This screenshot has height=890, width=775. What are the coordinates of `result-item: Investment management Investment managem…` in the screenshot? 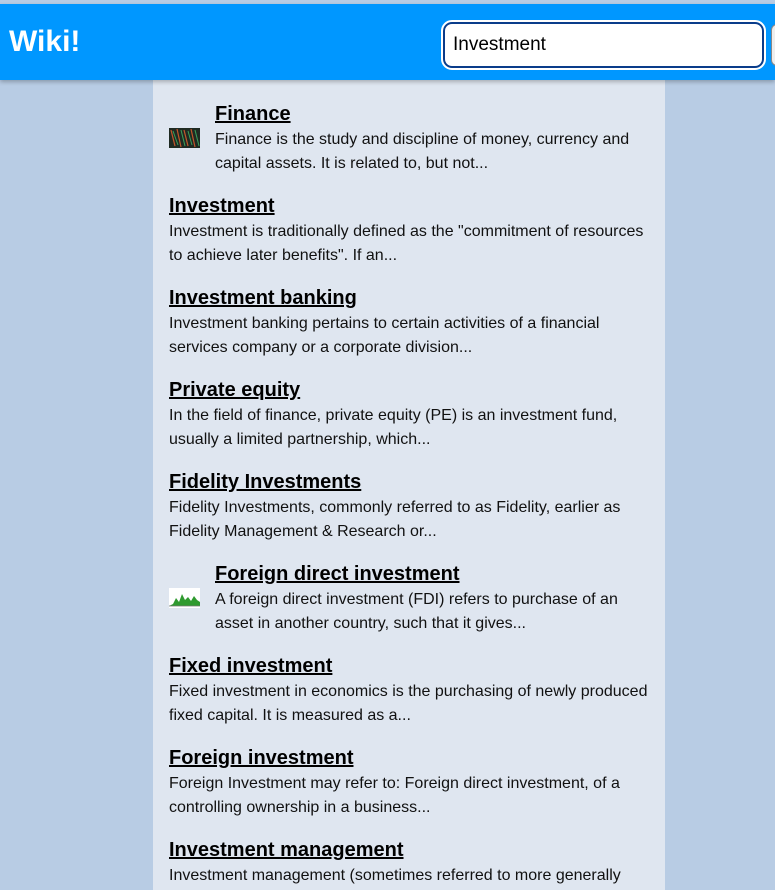 It's located at (409, 863).